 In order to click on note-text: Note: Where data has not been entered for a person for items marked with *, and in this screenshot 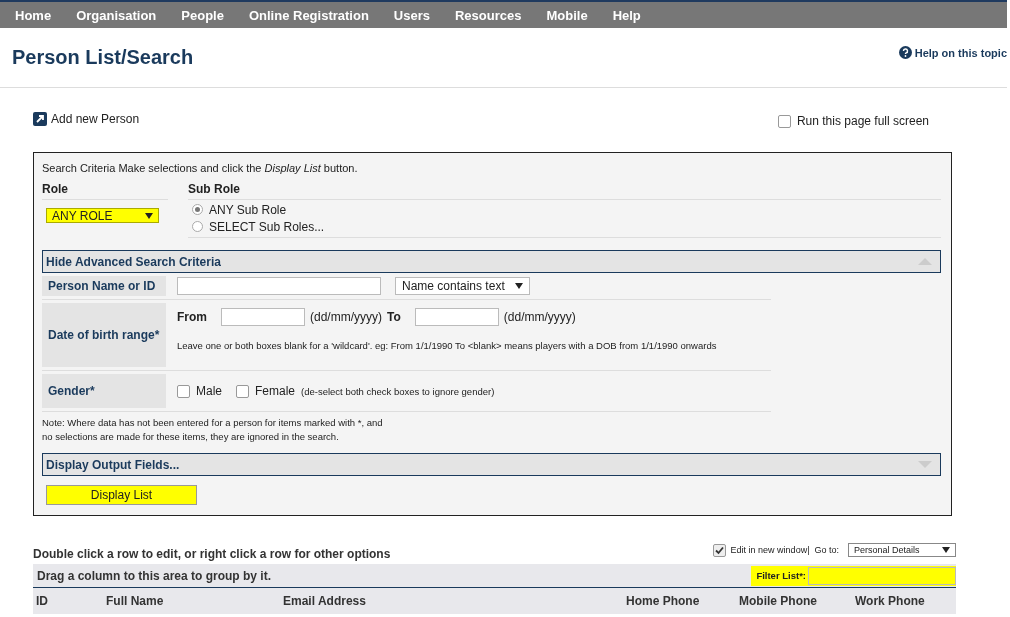, I will do `click(213, 423)`.